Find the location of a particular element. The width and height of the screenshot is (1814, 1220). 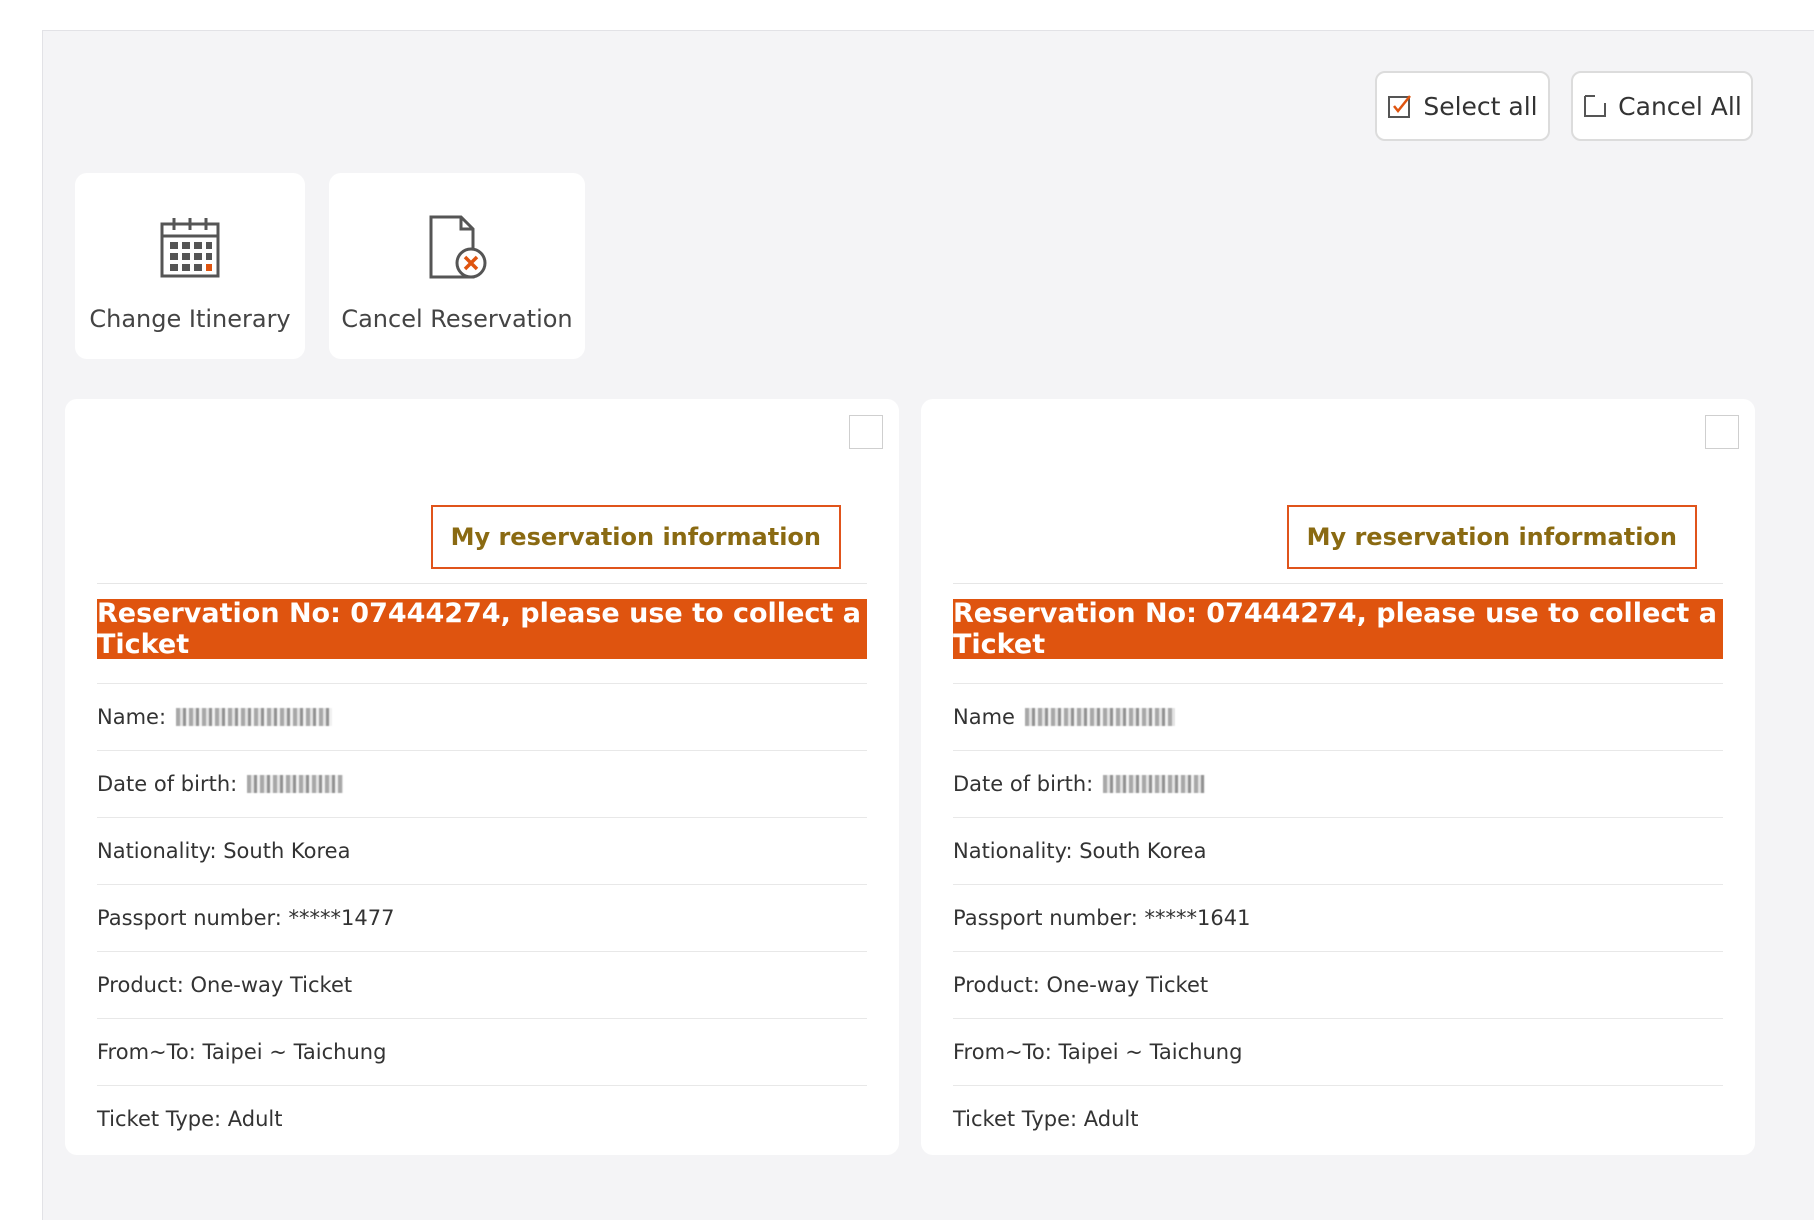

cancel-document-icon is located at coordinates (458, 247).